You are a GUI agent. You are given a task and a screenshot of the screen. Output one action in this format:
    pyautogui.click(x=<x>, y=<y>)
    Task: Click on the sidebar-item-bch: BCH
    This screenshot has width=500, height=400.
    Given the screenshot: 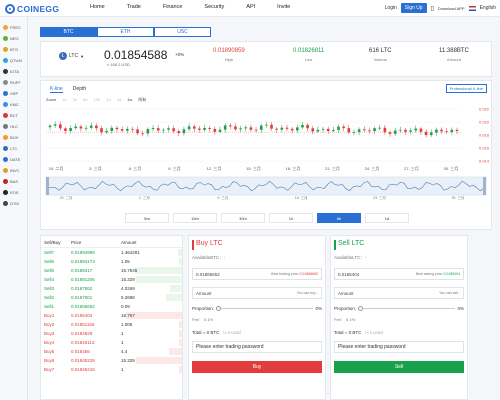 What is the action you would take?
    pyautogui.click(x=13, y=137)
    